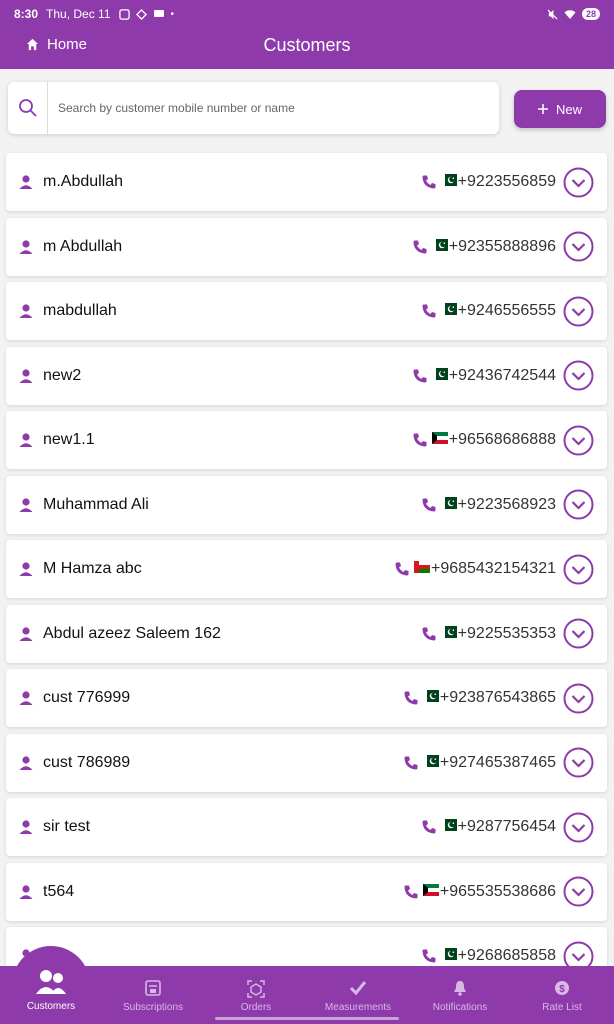 This screenshot has height=1024, width=614. Describe the element at coordinates (493, 568) in the screenshot. I see `customer-phone: +9685432154321` at that location.